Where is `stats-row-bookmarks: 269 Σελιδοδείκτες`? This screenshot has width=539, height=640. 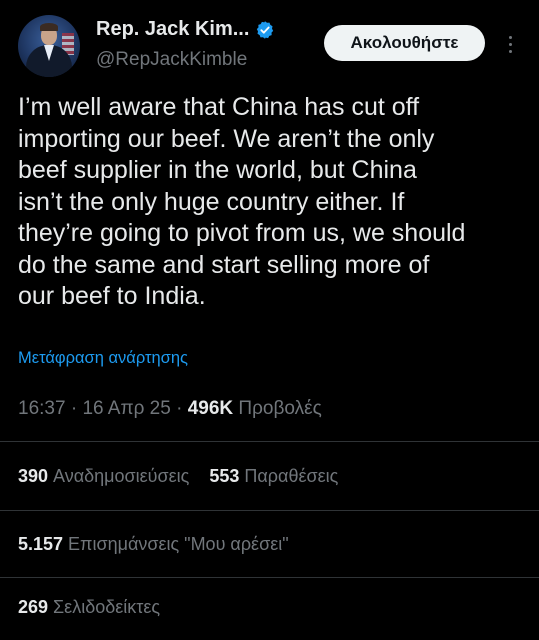 stats-row-bookmarks: 269 Σελιδοδείκτες is located at coordinates (89, 607).